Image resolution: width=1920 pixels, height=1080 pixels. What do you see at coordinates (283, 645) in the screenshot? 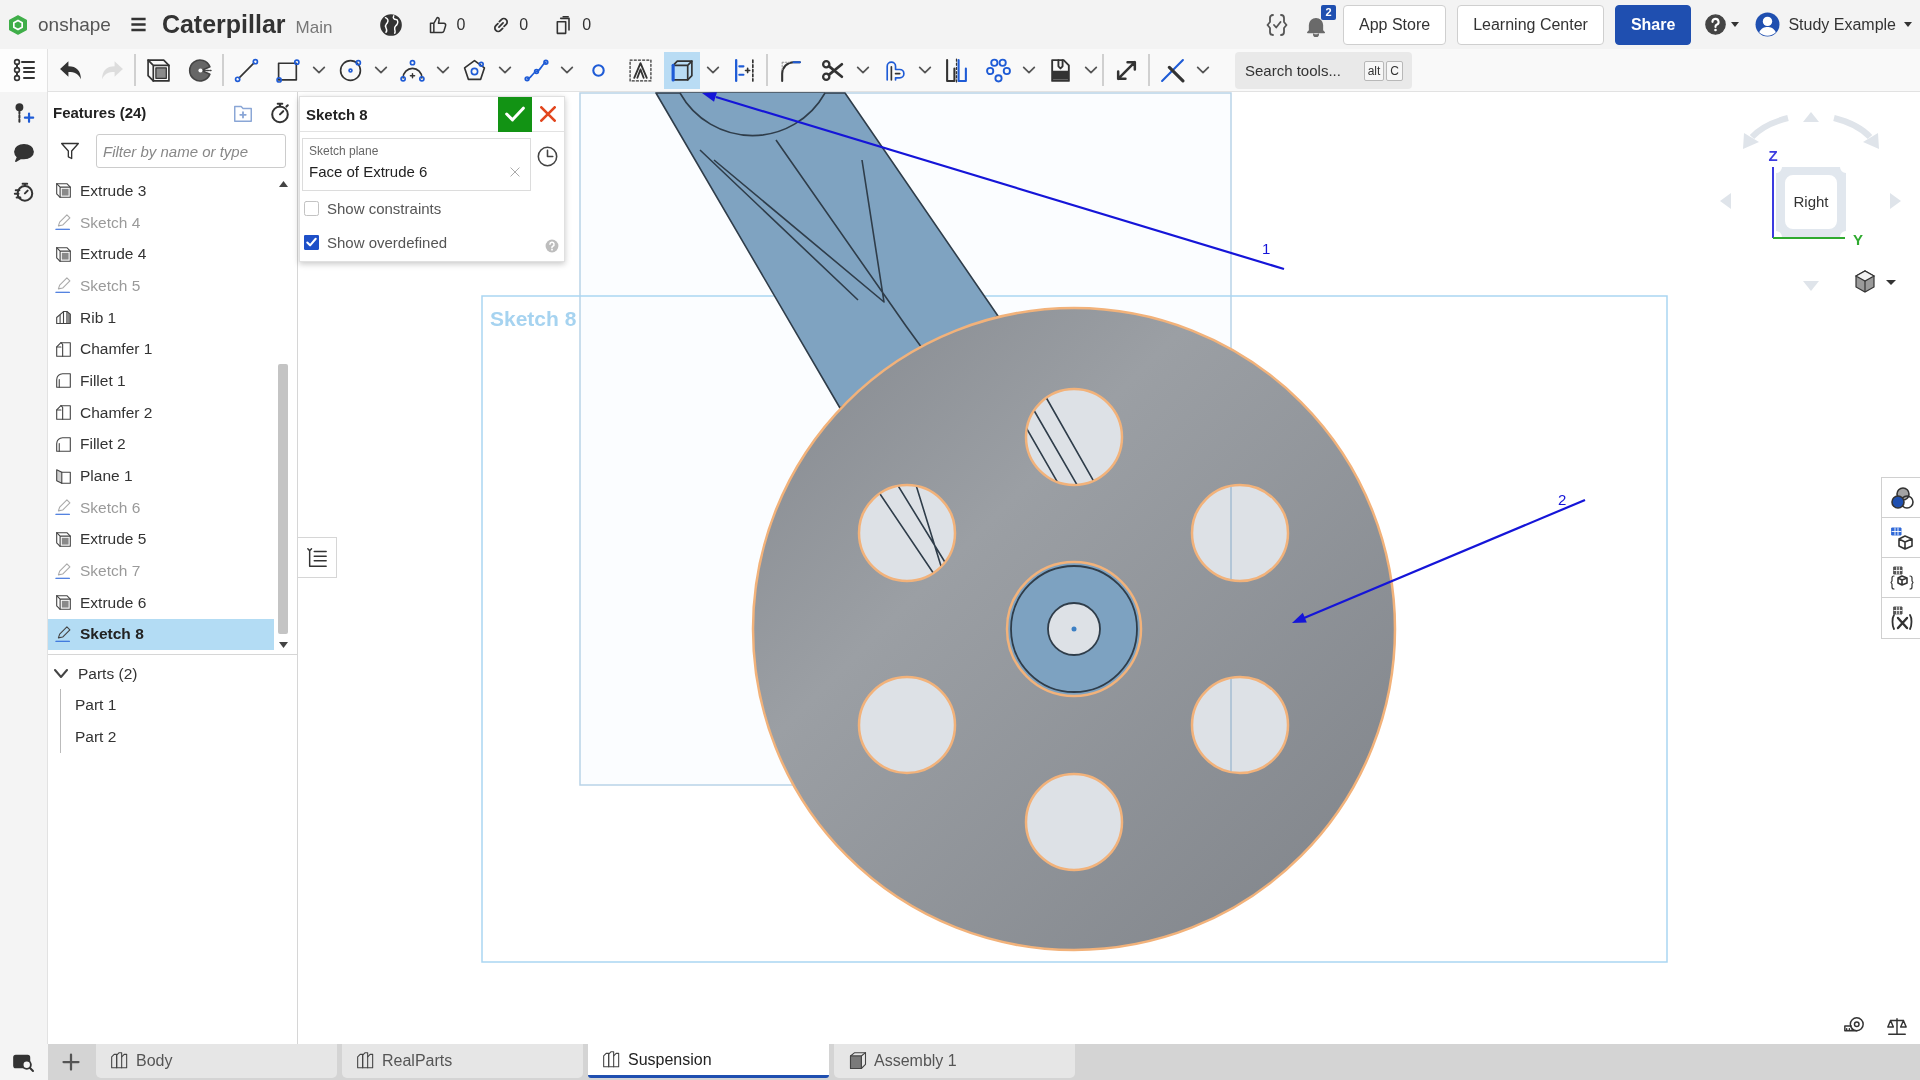
I see `scroll-down-icon` at bounding box center [283, 645].